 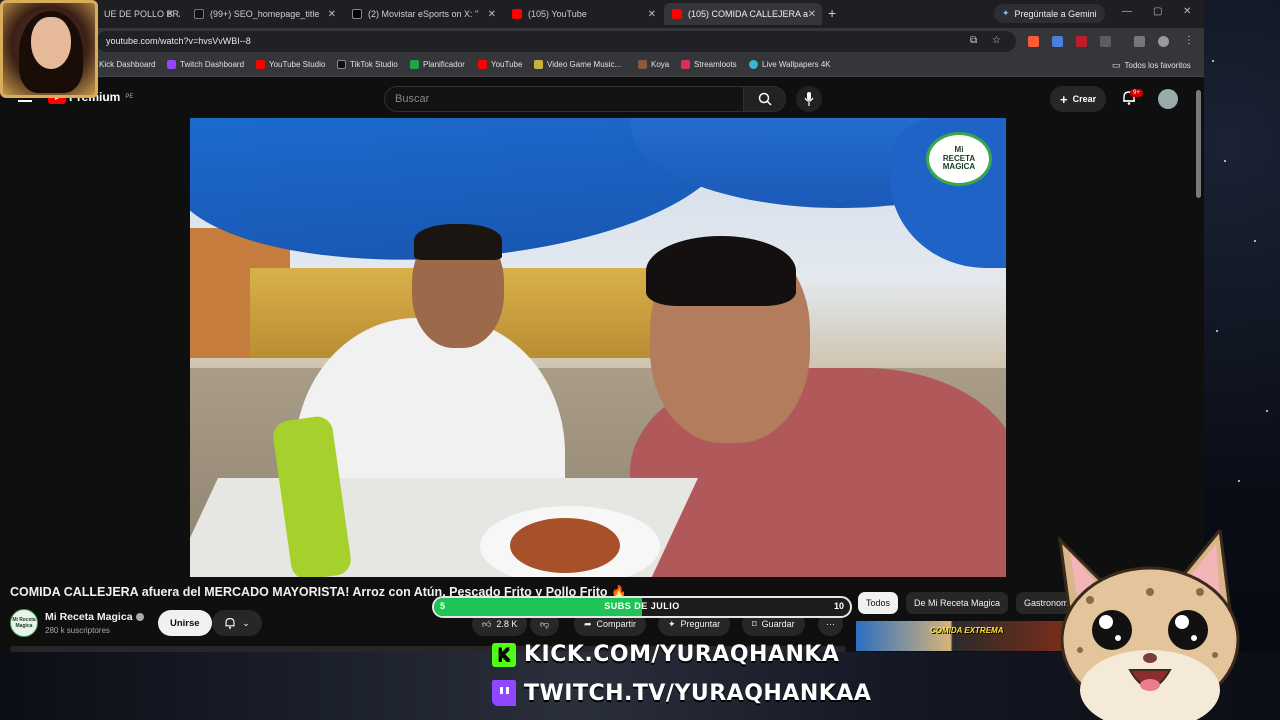 I want to click on bookmark: Live Wallpapers 4K, so click(x=790, y=64).